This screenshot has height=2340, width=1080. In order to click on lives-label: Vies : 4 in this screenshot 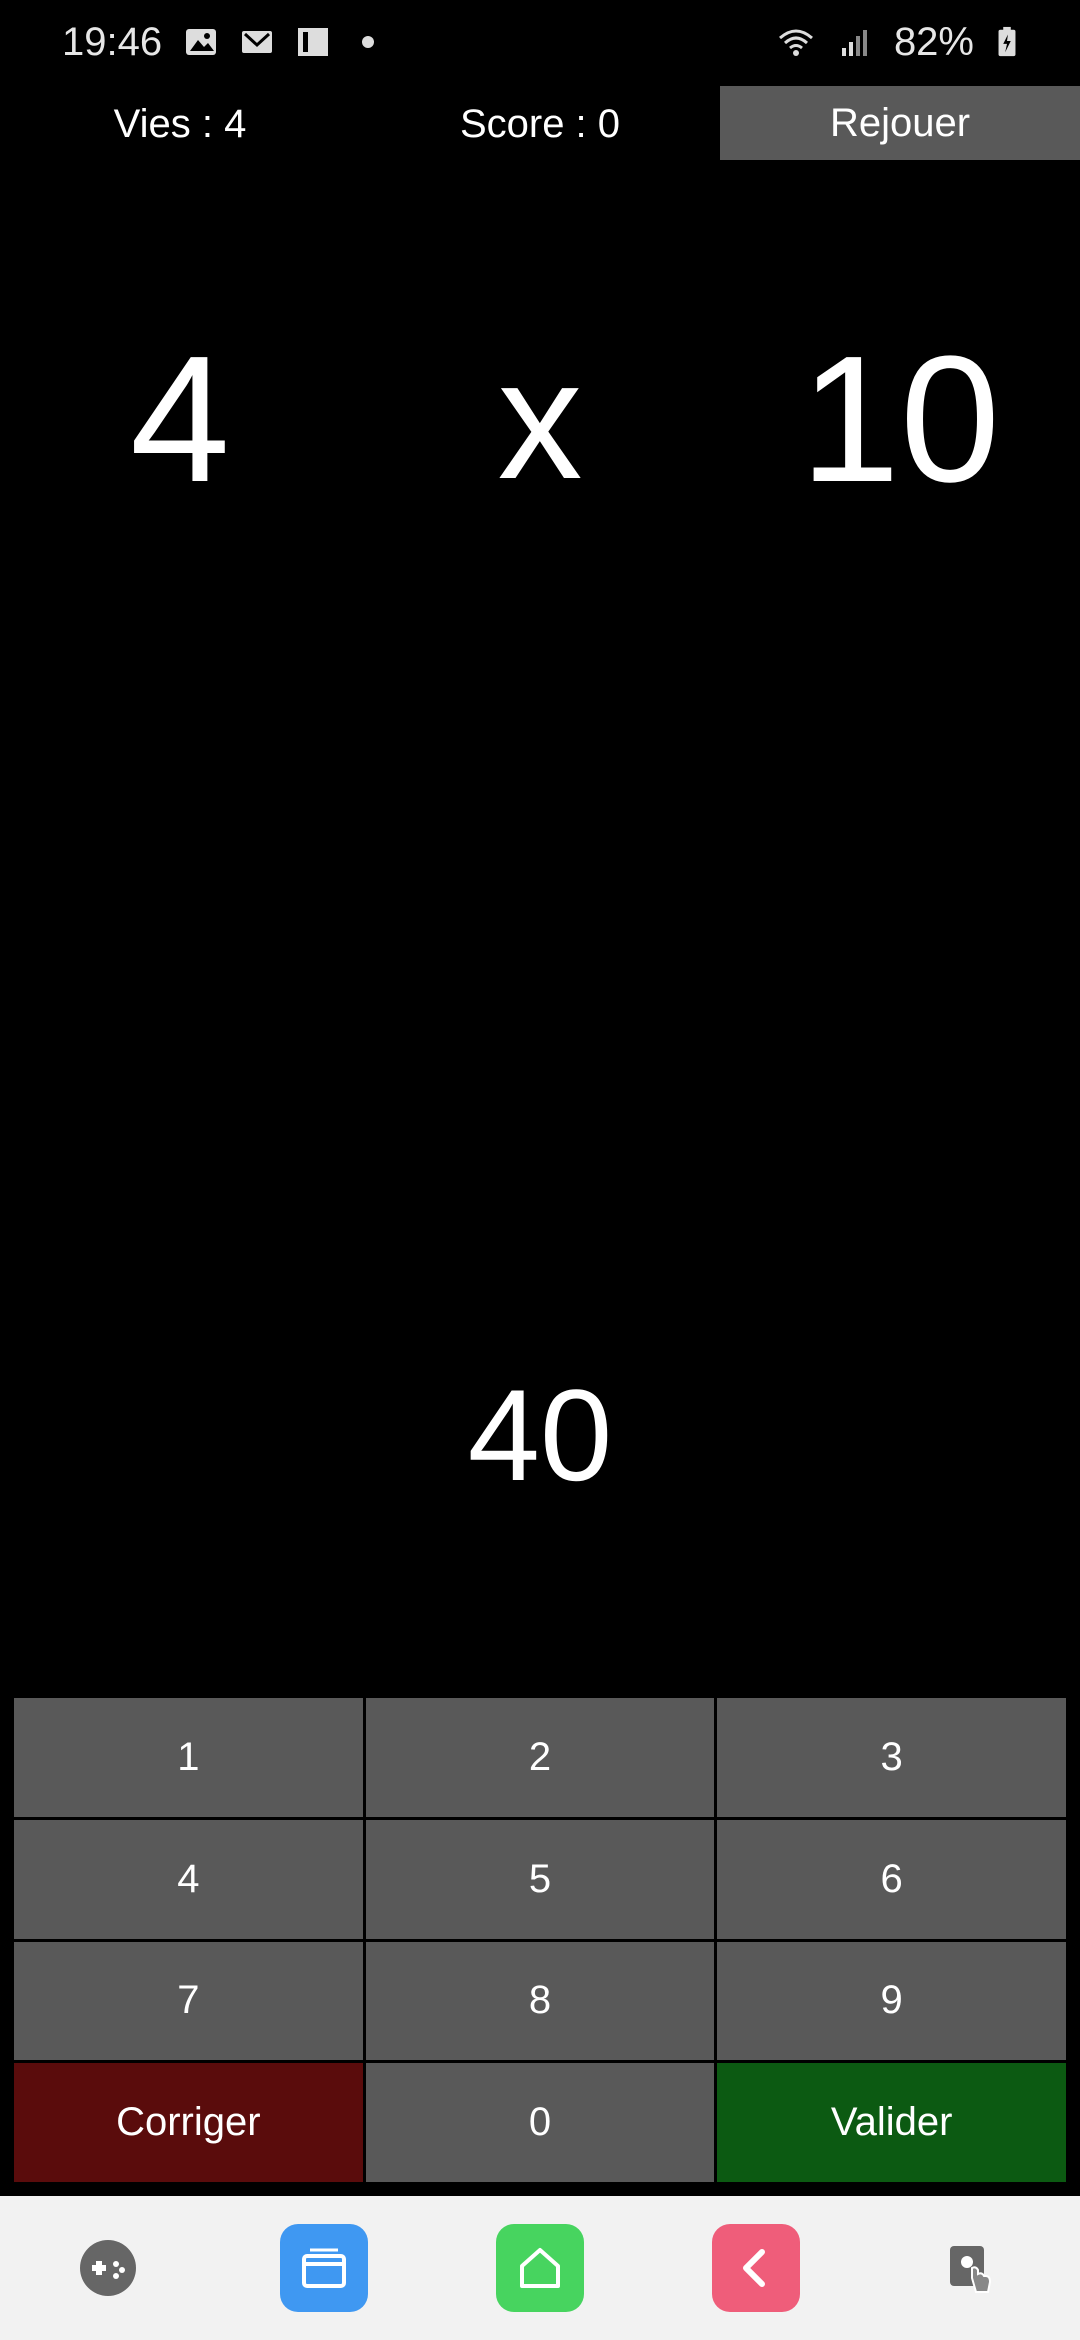, I will do `click(180, 123)`.